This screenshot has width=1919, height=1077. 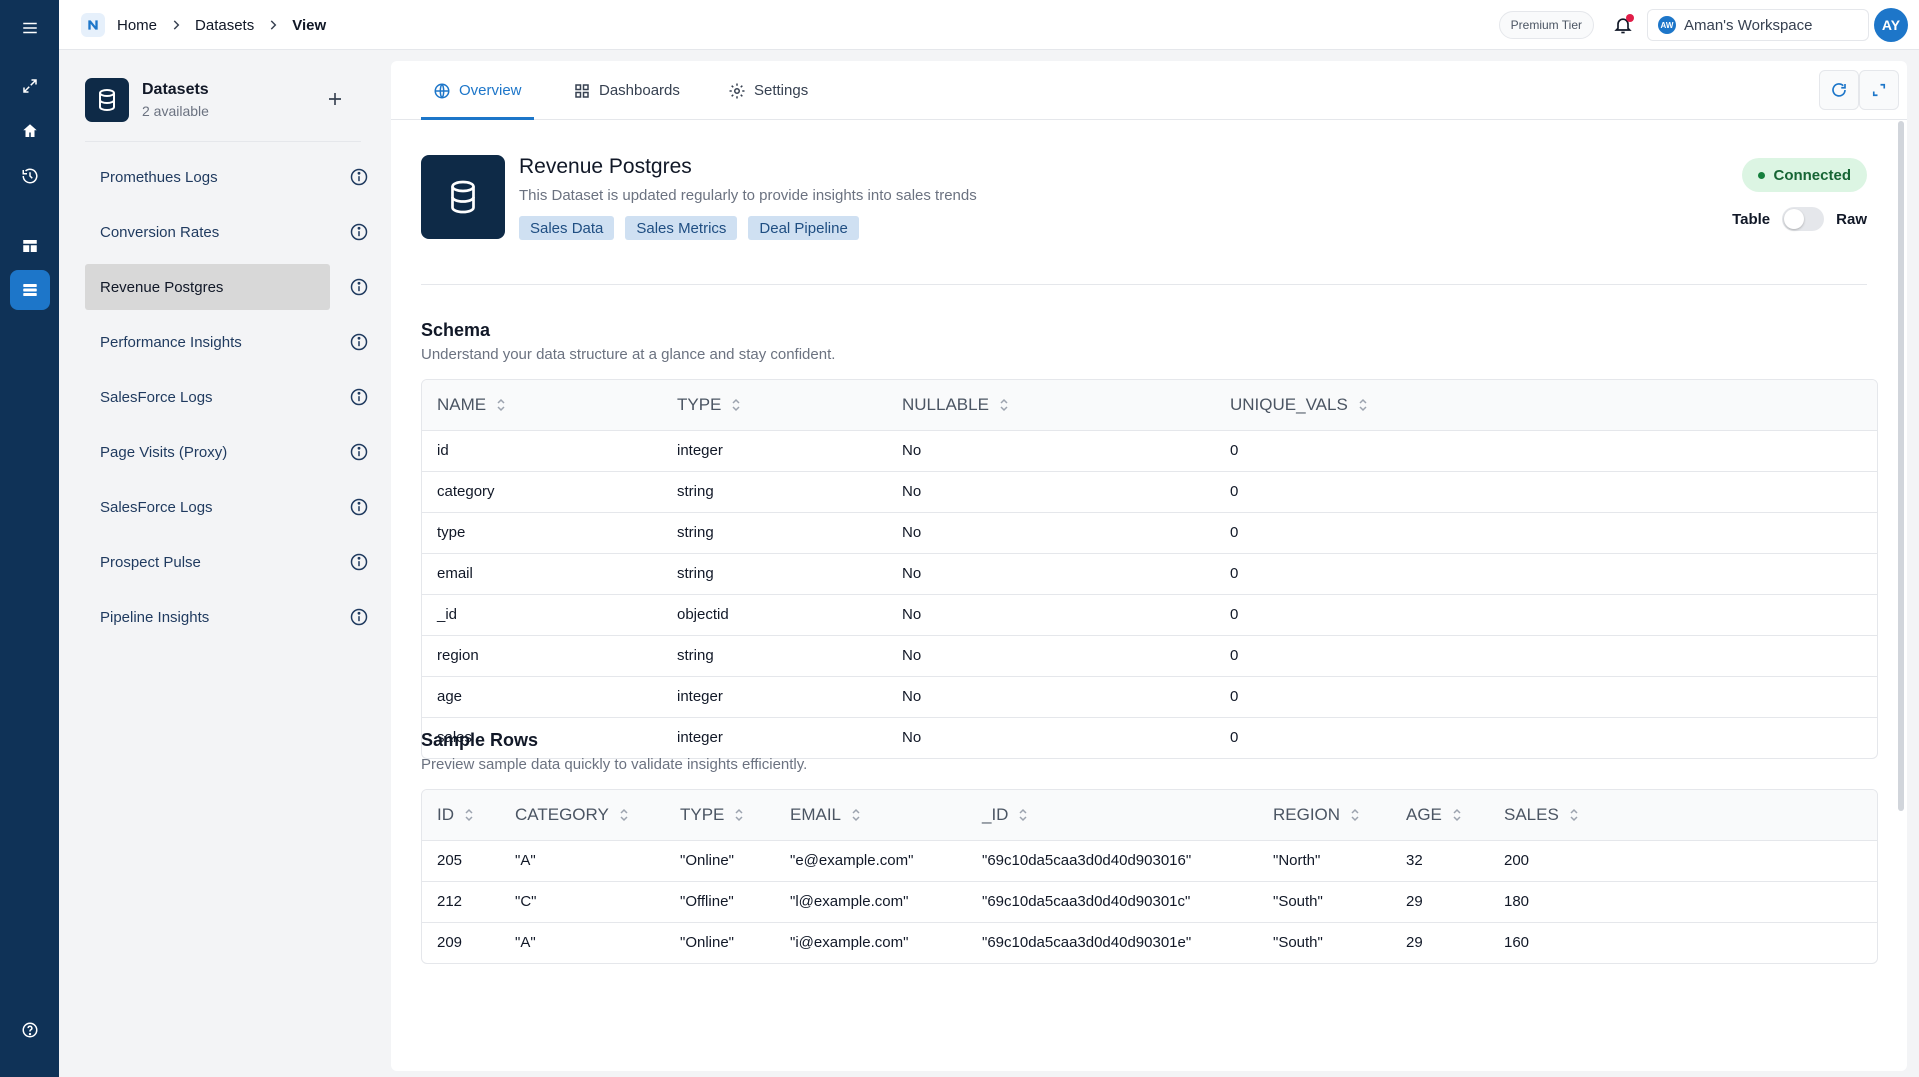 What do you see at coordinates (224, 25) in the screenshot?
I see `breadcrumb-datasets: Datasets` at bounding box center [224, 25].